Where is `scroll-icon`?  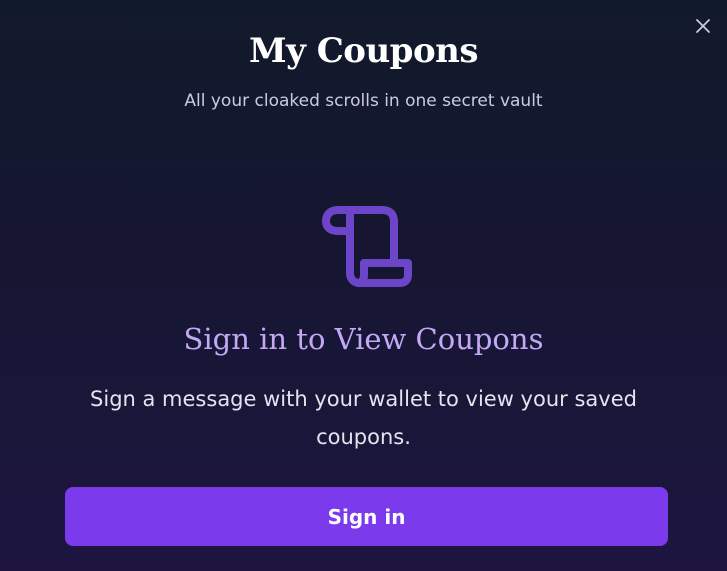 scroll-icon is located at coordinates (367, 246).